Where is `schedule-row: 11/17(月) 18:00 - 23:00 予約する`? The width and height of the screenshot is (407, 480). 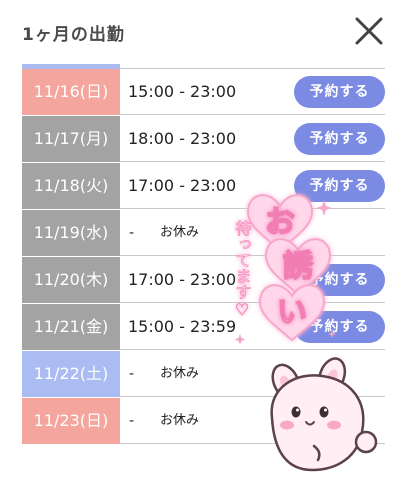
schedule-row: 11/17(月) 18:00 - 23:00 予約する is located at coordinates (203, 139).